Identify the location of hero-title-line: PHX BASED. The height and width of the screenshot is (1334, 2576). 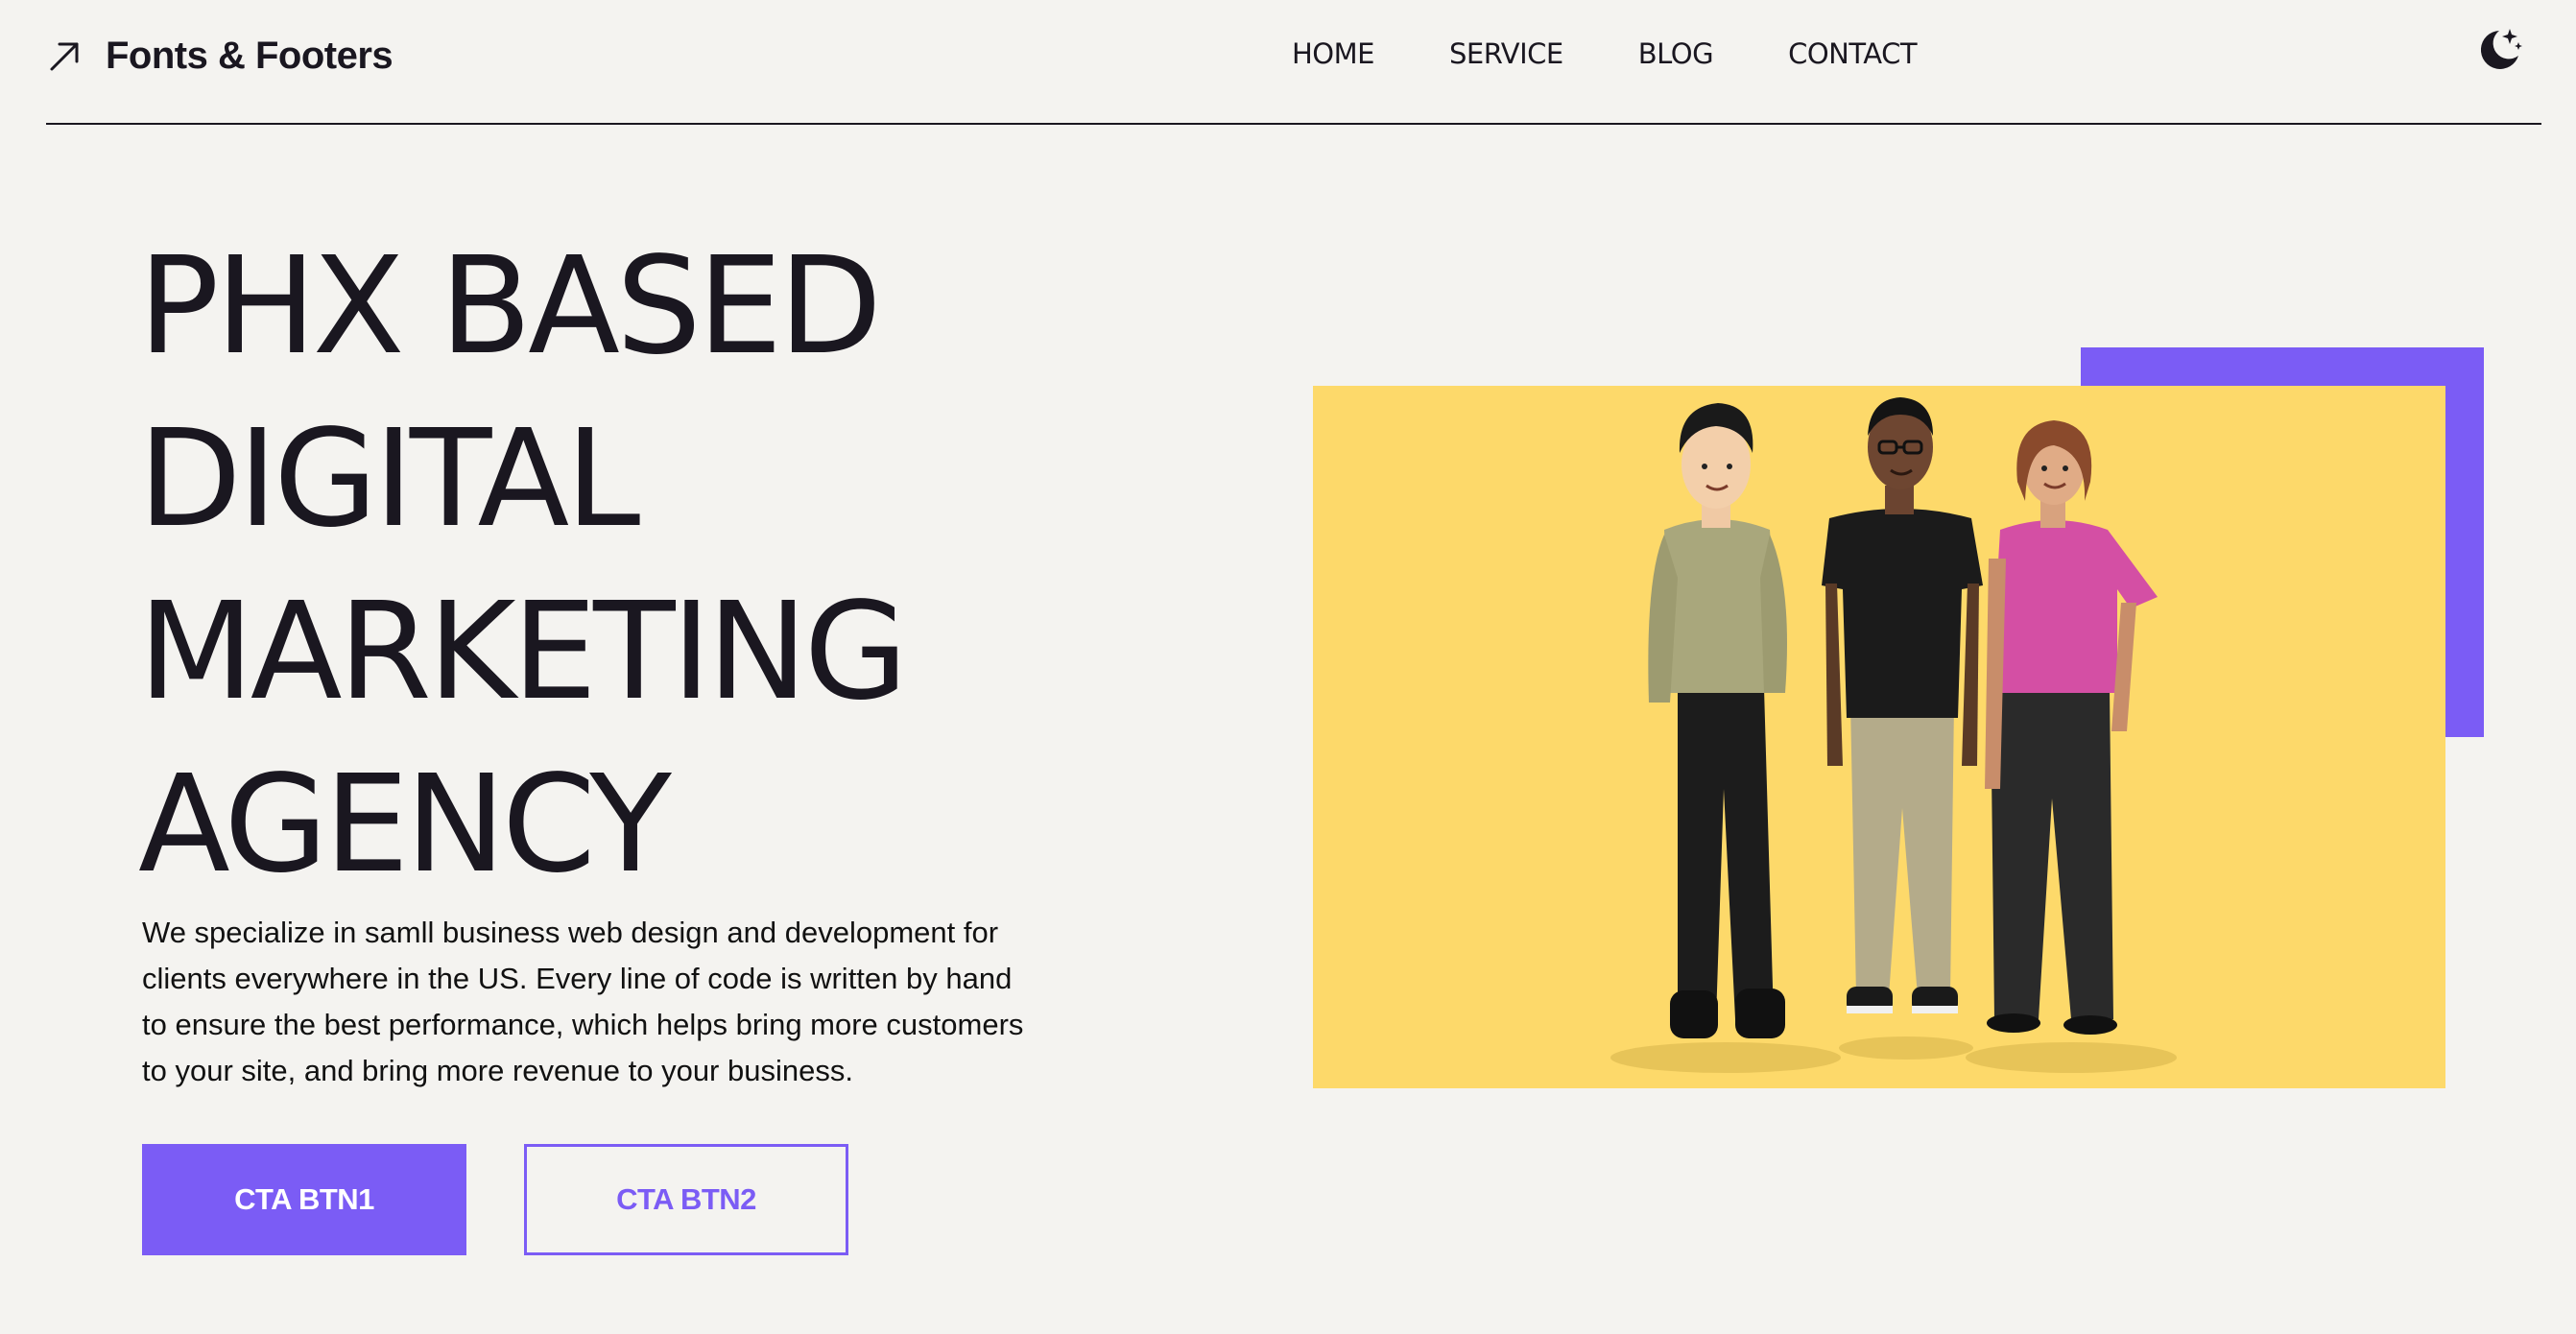
(510, 306).